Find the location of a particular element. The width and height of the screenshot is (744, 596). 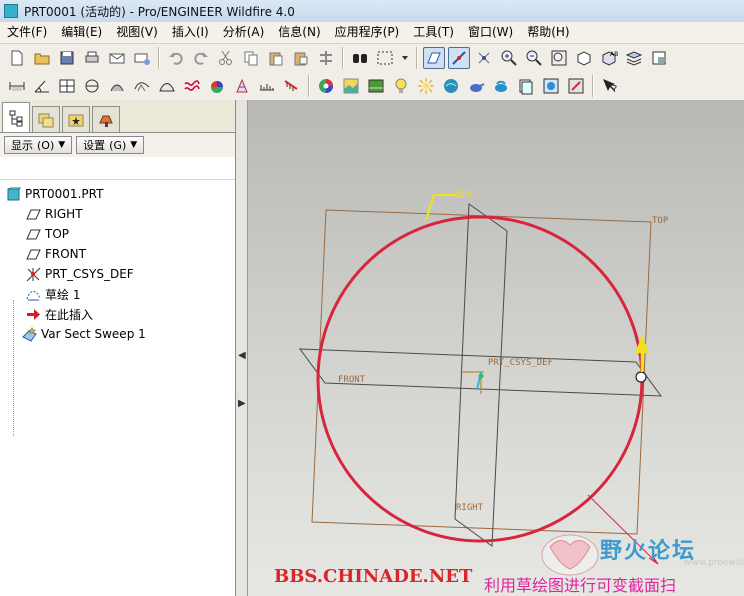

redo-icon is located at coordinates (201, 58).